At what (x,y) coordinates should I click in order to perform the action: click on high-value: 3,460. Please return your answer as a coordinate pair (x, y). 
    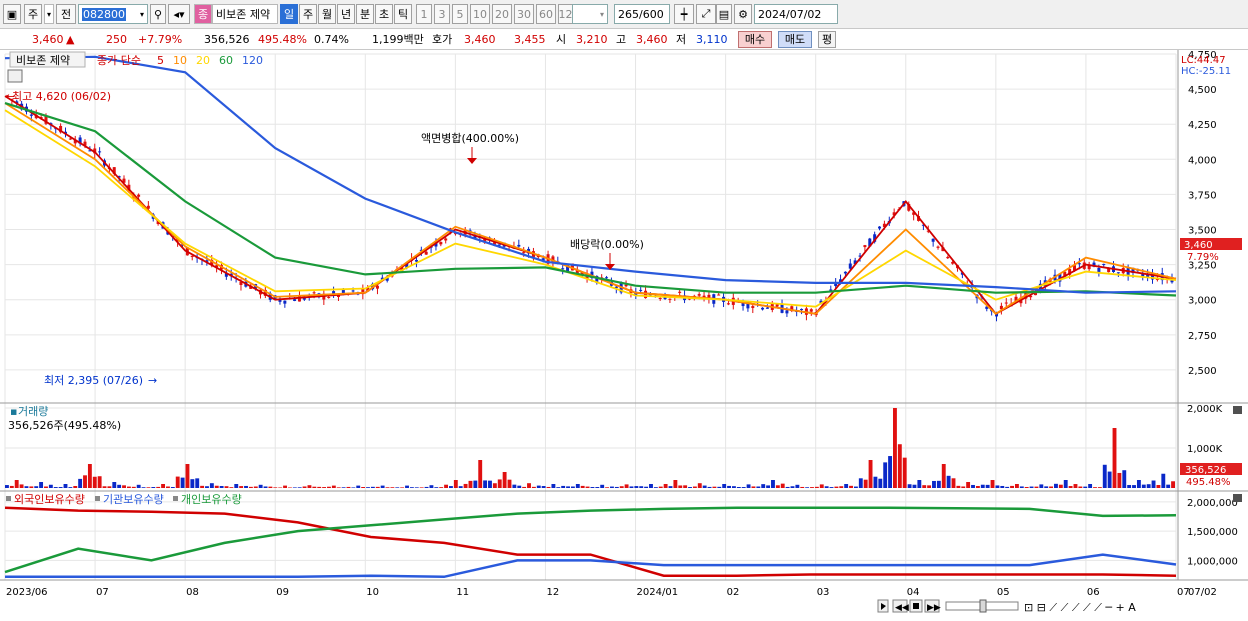
    Looking at the image, I should click on (652, 39).